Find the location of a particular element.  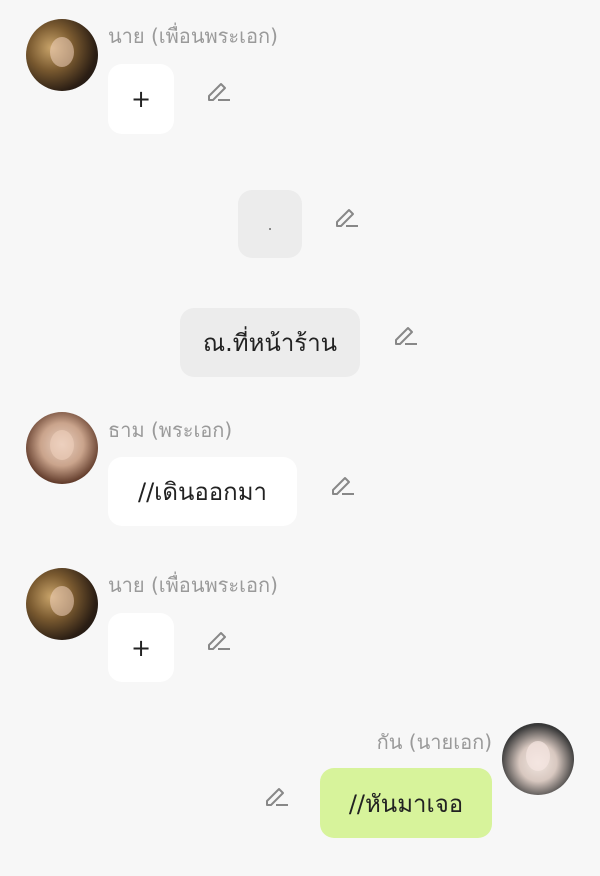

message-bubble: //เดินออกมา is located at coordinates (202, 491).